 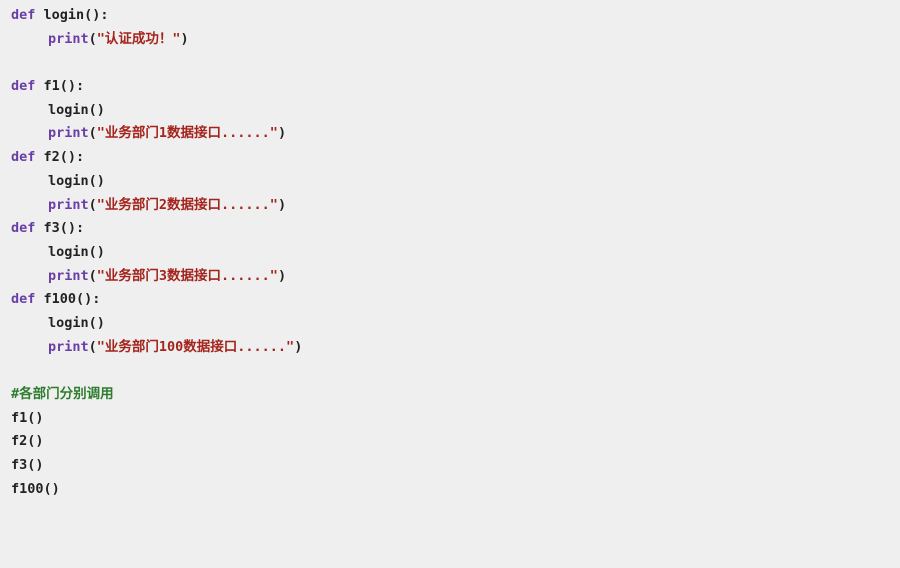 What do you see at coordinates (455, 253) in the screenshot?
I see `code-line-f3-login: login()` at bounding box center [455, 253].